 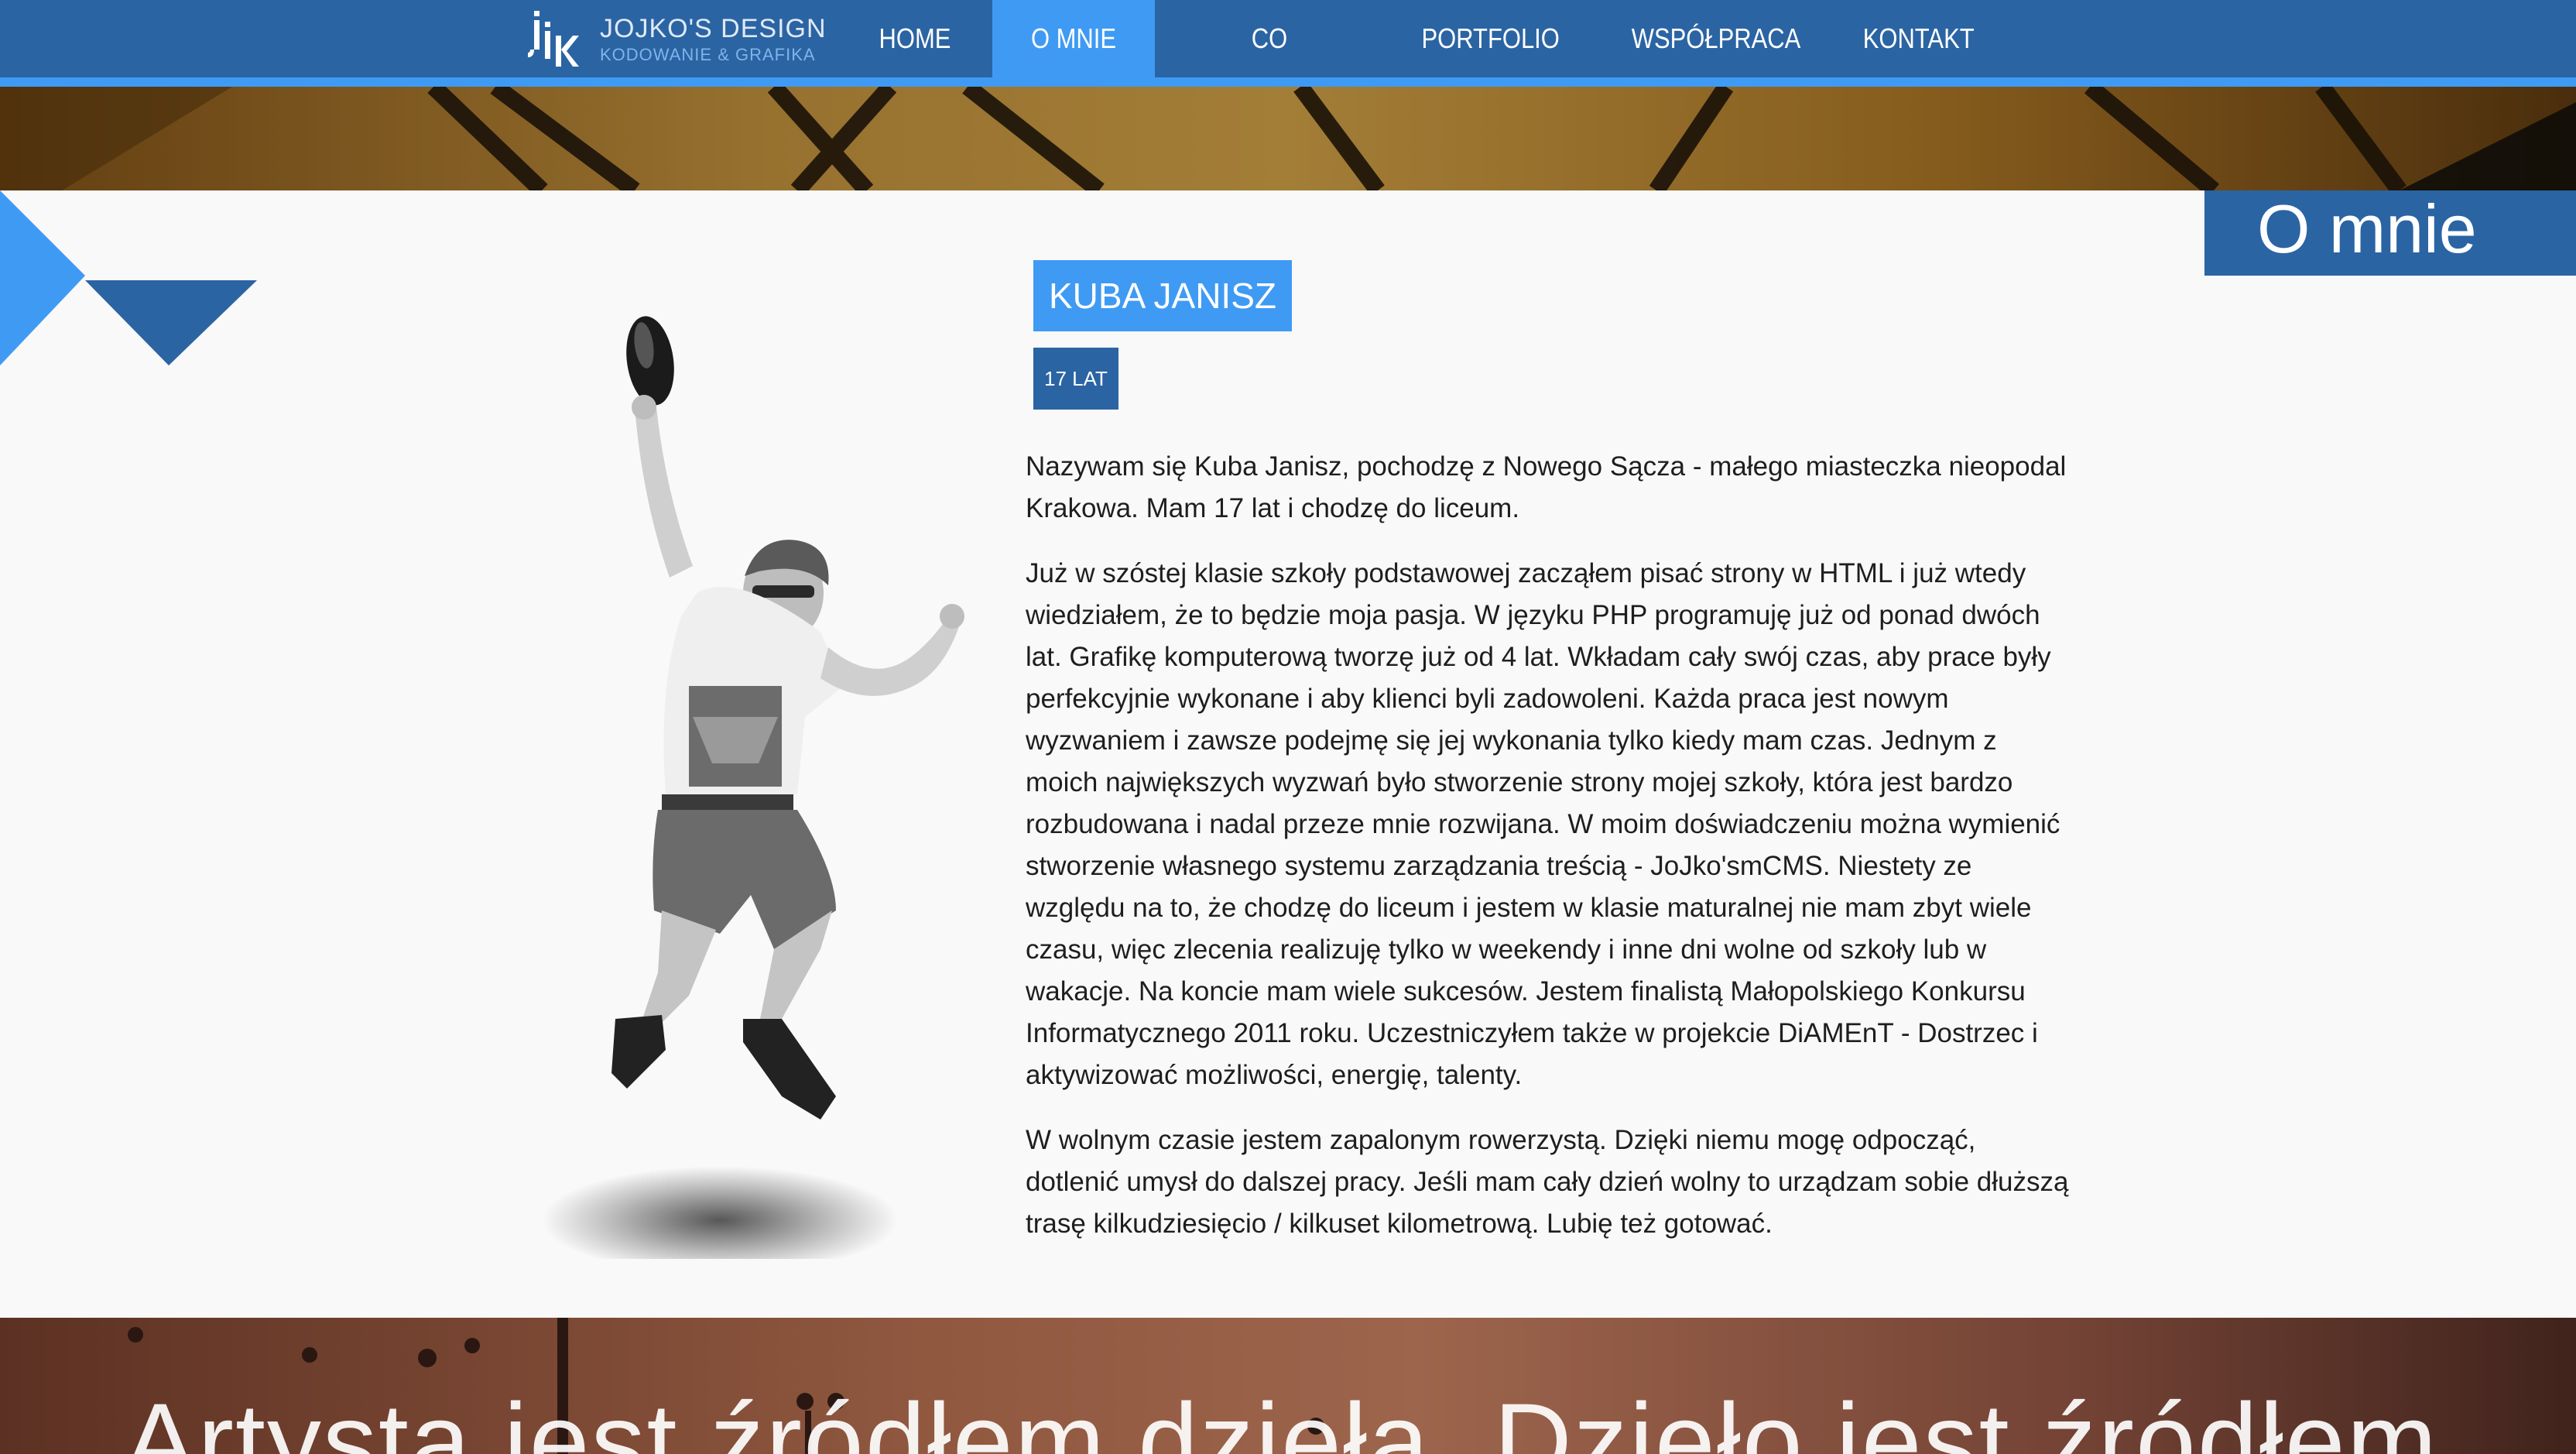 What do you see at coordinates (915, 38) in the screenshot?
I see `nav-home: HOME` at bounding box center [915, 38].